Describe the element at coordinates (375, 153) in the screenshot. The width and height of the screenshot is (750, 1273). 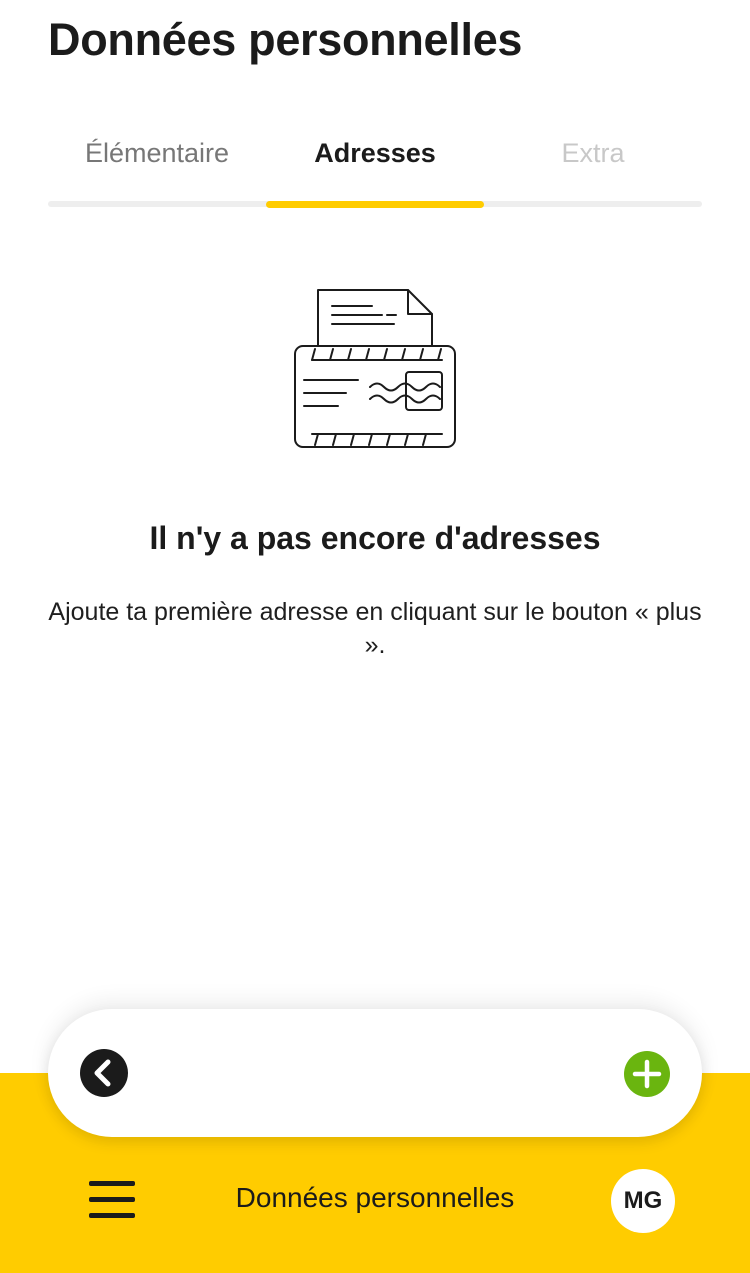
I see `tab-adresses: Adresses` at that location.